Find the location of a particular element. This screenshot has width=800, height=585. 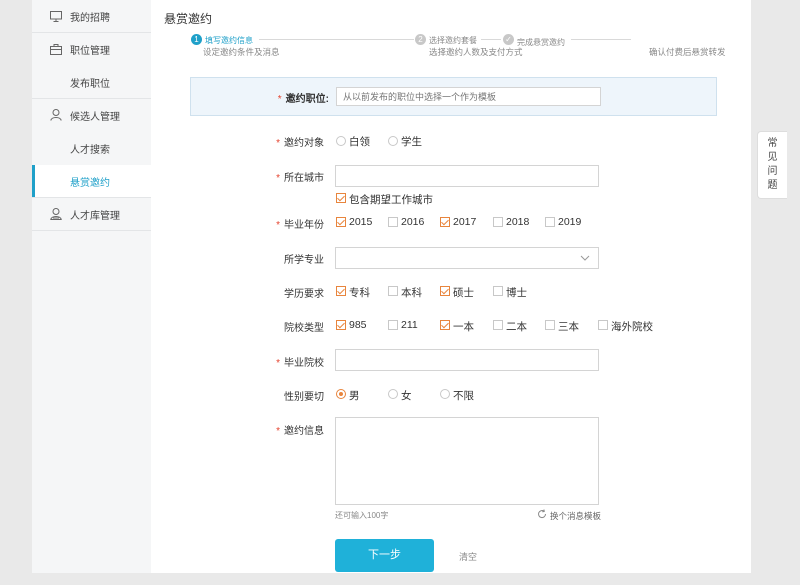

page-bottom-background is located at coordinates (400, 579).